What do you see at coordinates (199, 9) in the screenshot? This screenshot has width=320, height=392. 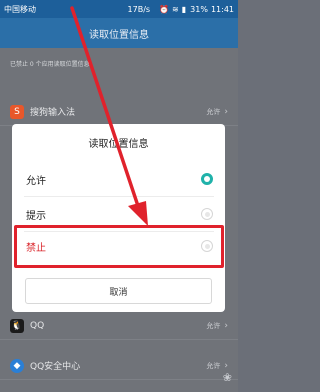 I see `battery-percent: 31%` at bounding box center [199, 9].